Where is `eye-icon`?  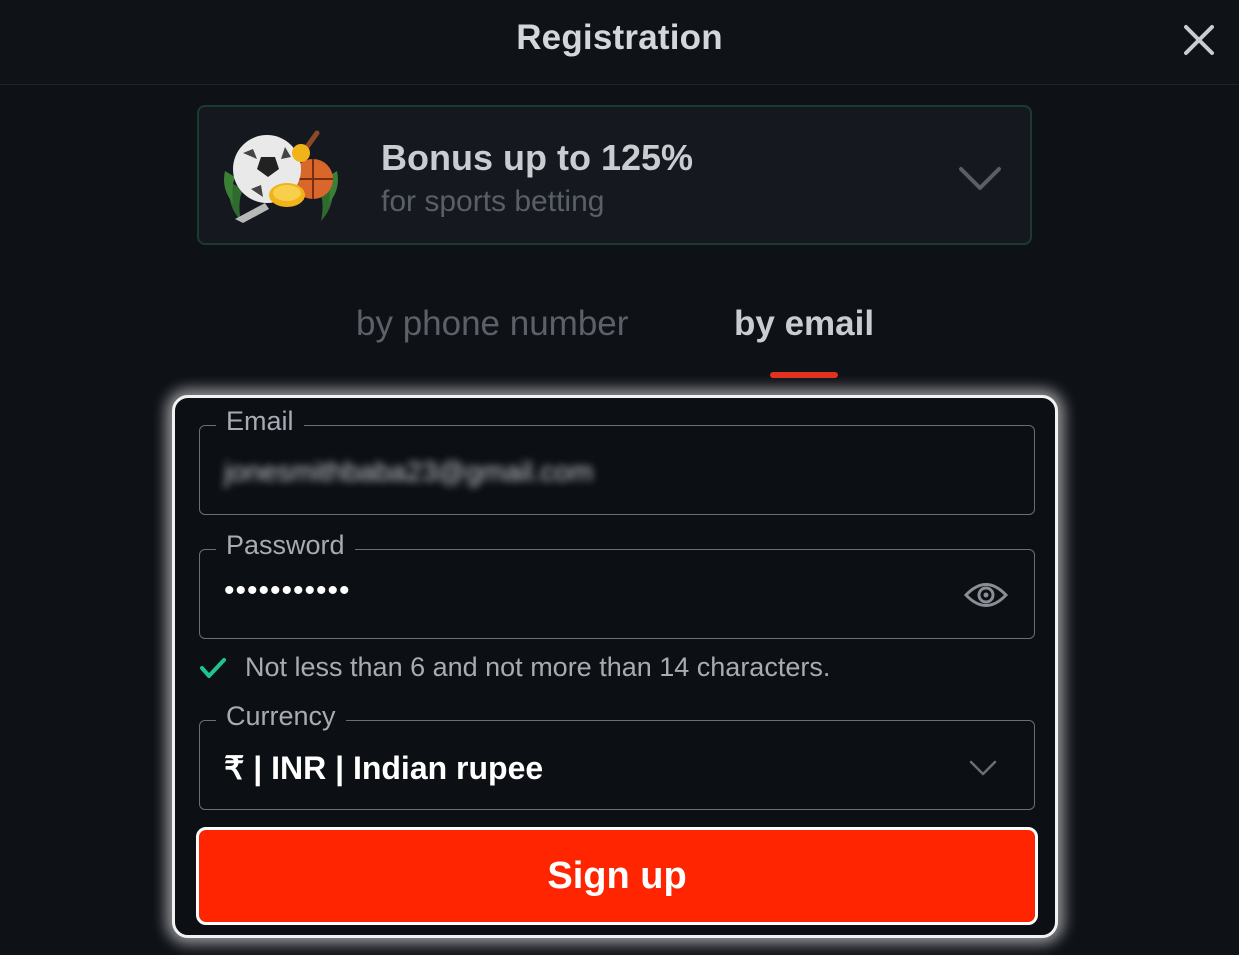
eye-icon is located at coordinates (986, 595).